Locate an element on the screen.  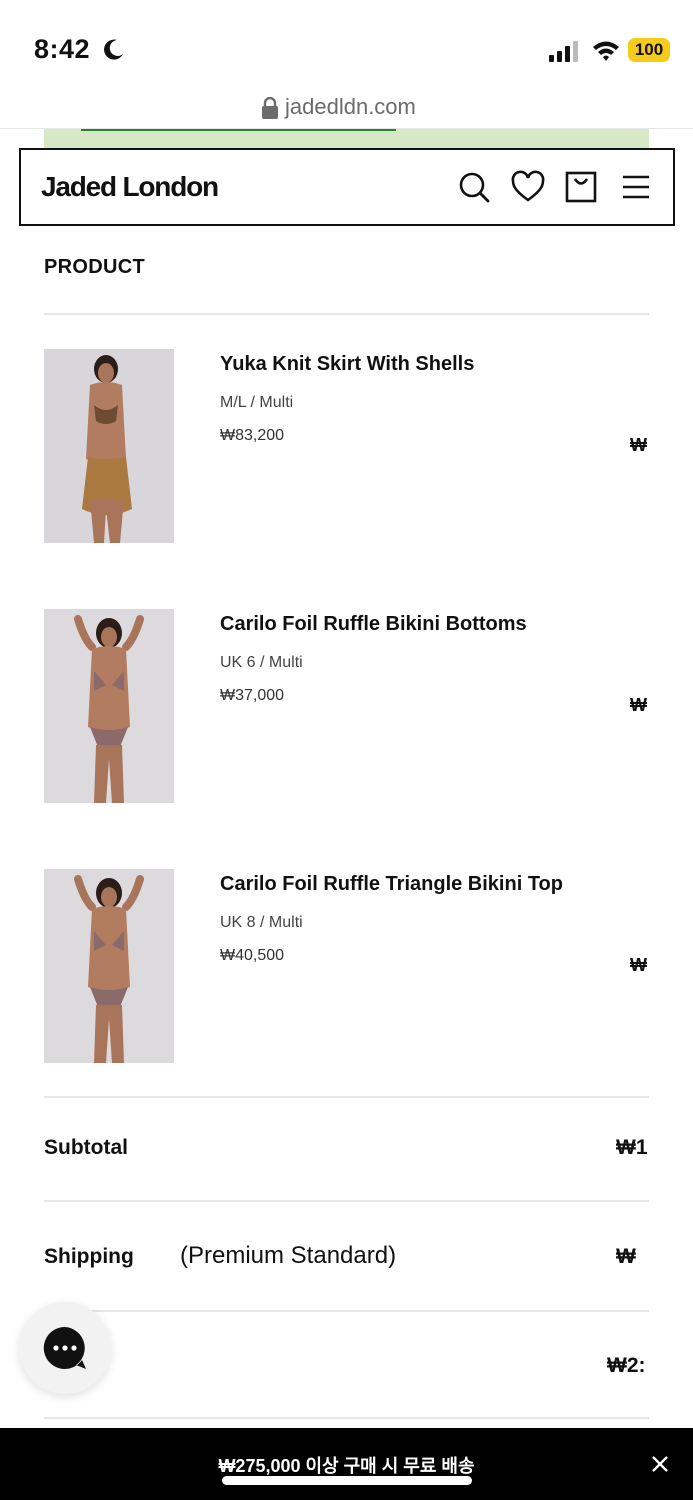
shopping-bag-icon is located at coordinates (581, 187).